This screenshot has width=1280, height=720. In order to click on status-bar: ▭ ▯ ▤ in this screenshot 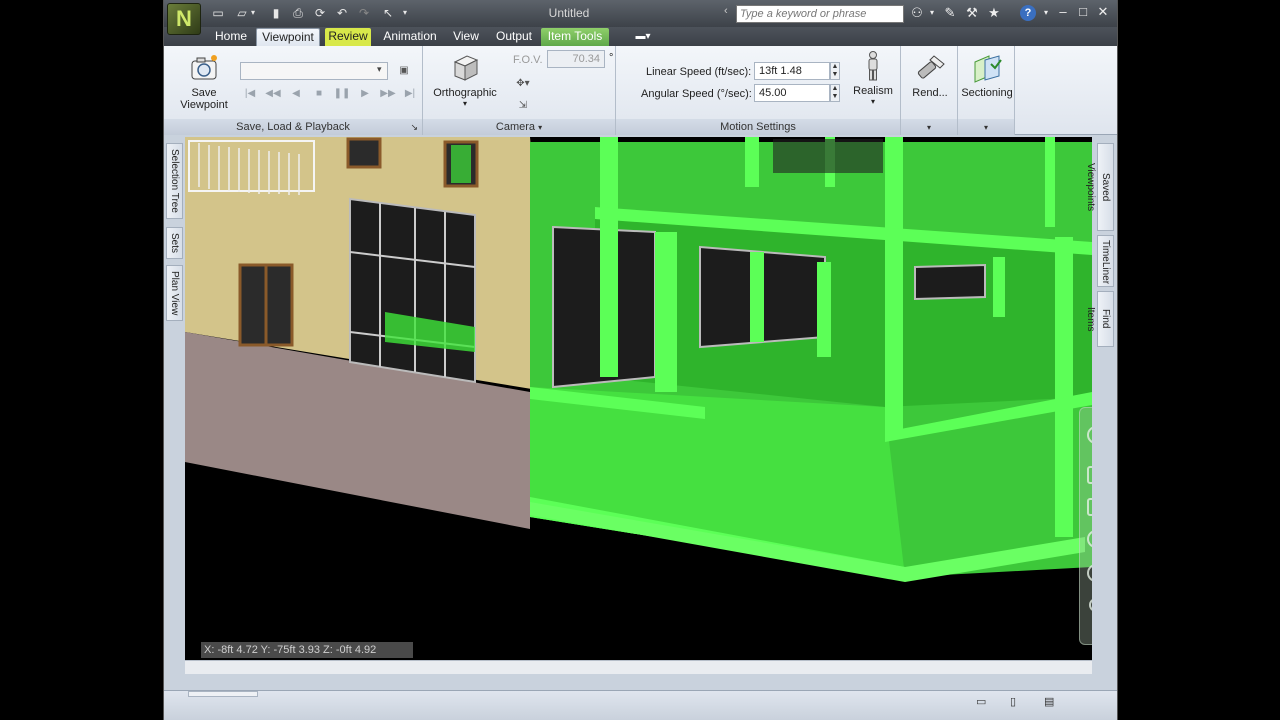, I will do `click(640, 705)`.